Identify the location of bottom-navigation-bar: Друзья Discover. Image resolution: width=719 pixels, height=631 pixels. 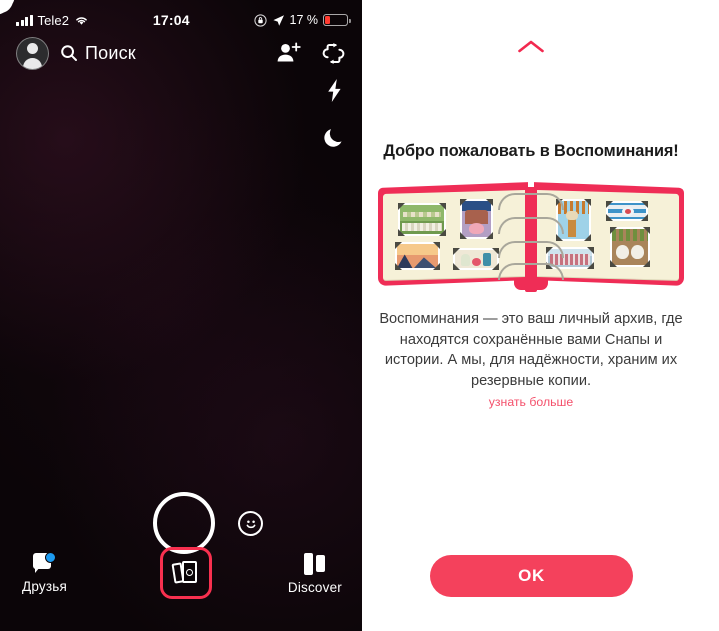
(181, 580).